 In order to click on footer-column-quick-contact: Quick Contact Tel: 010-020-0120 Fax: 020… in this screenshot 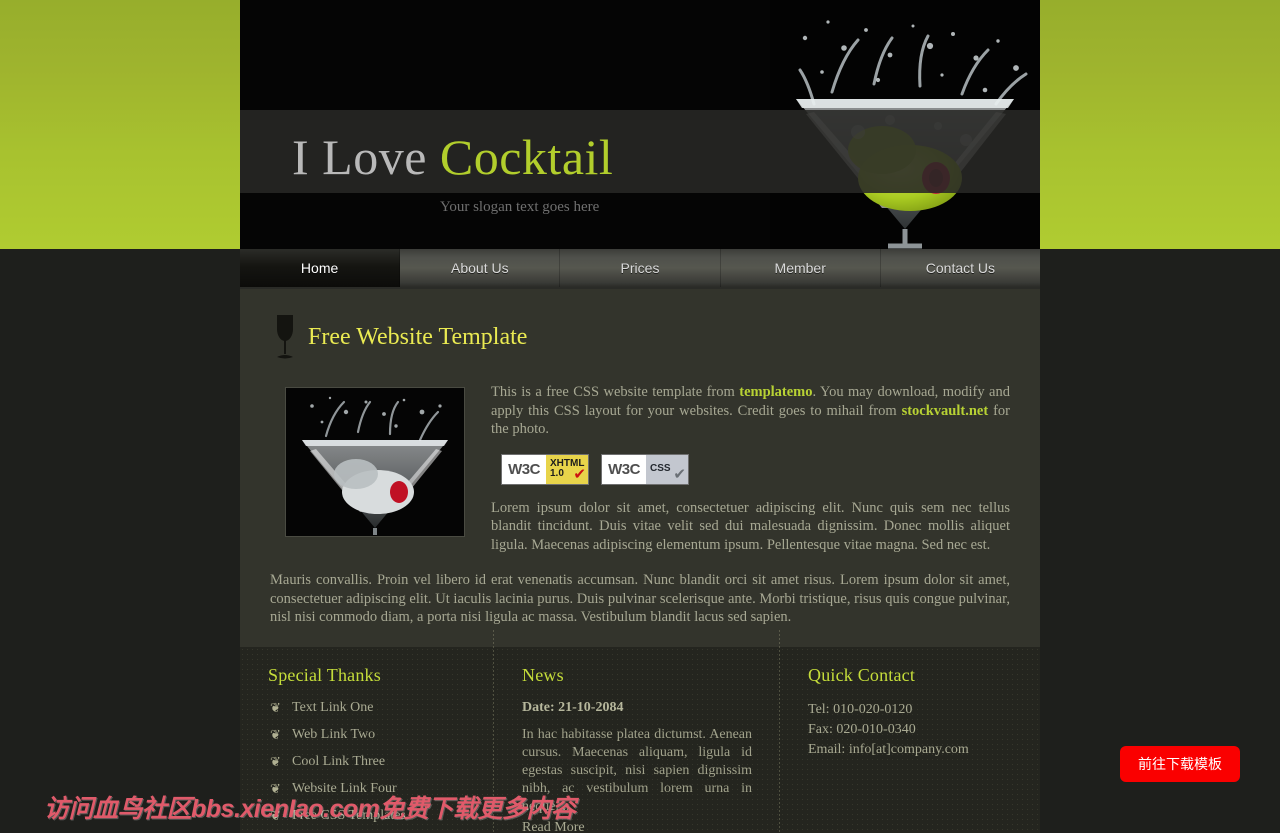, I will do `click(910, 749)`.